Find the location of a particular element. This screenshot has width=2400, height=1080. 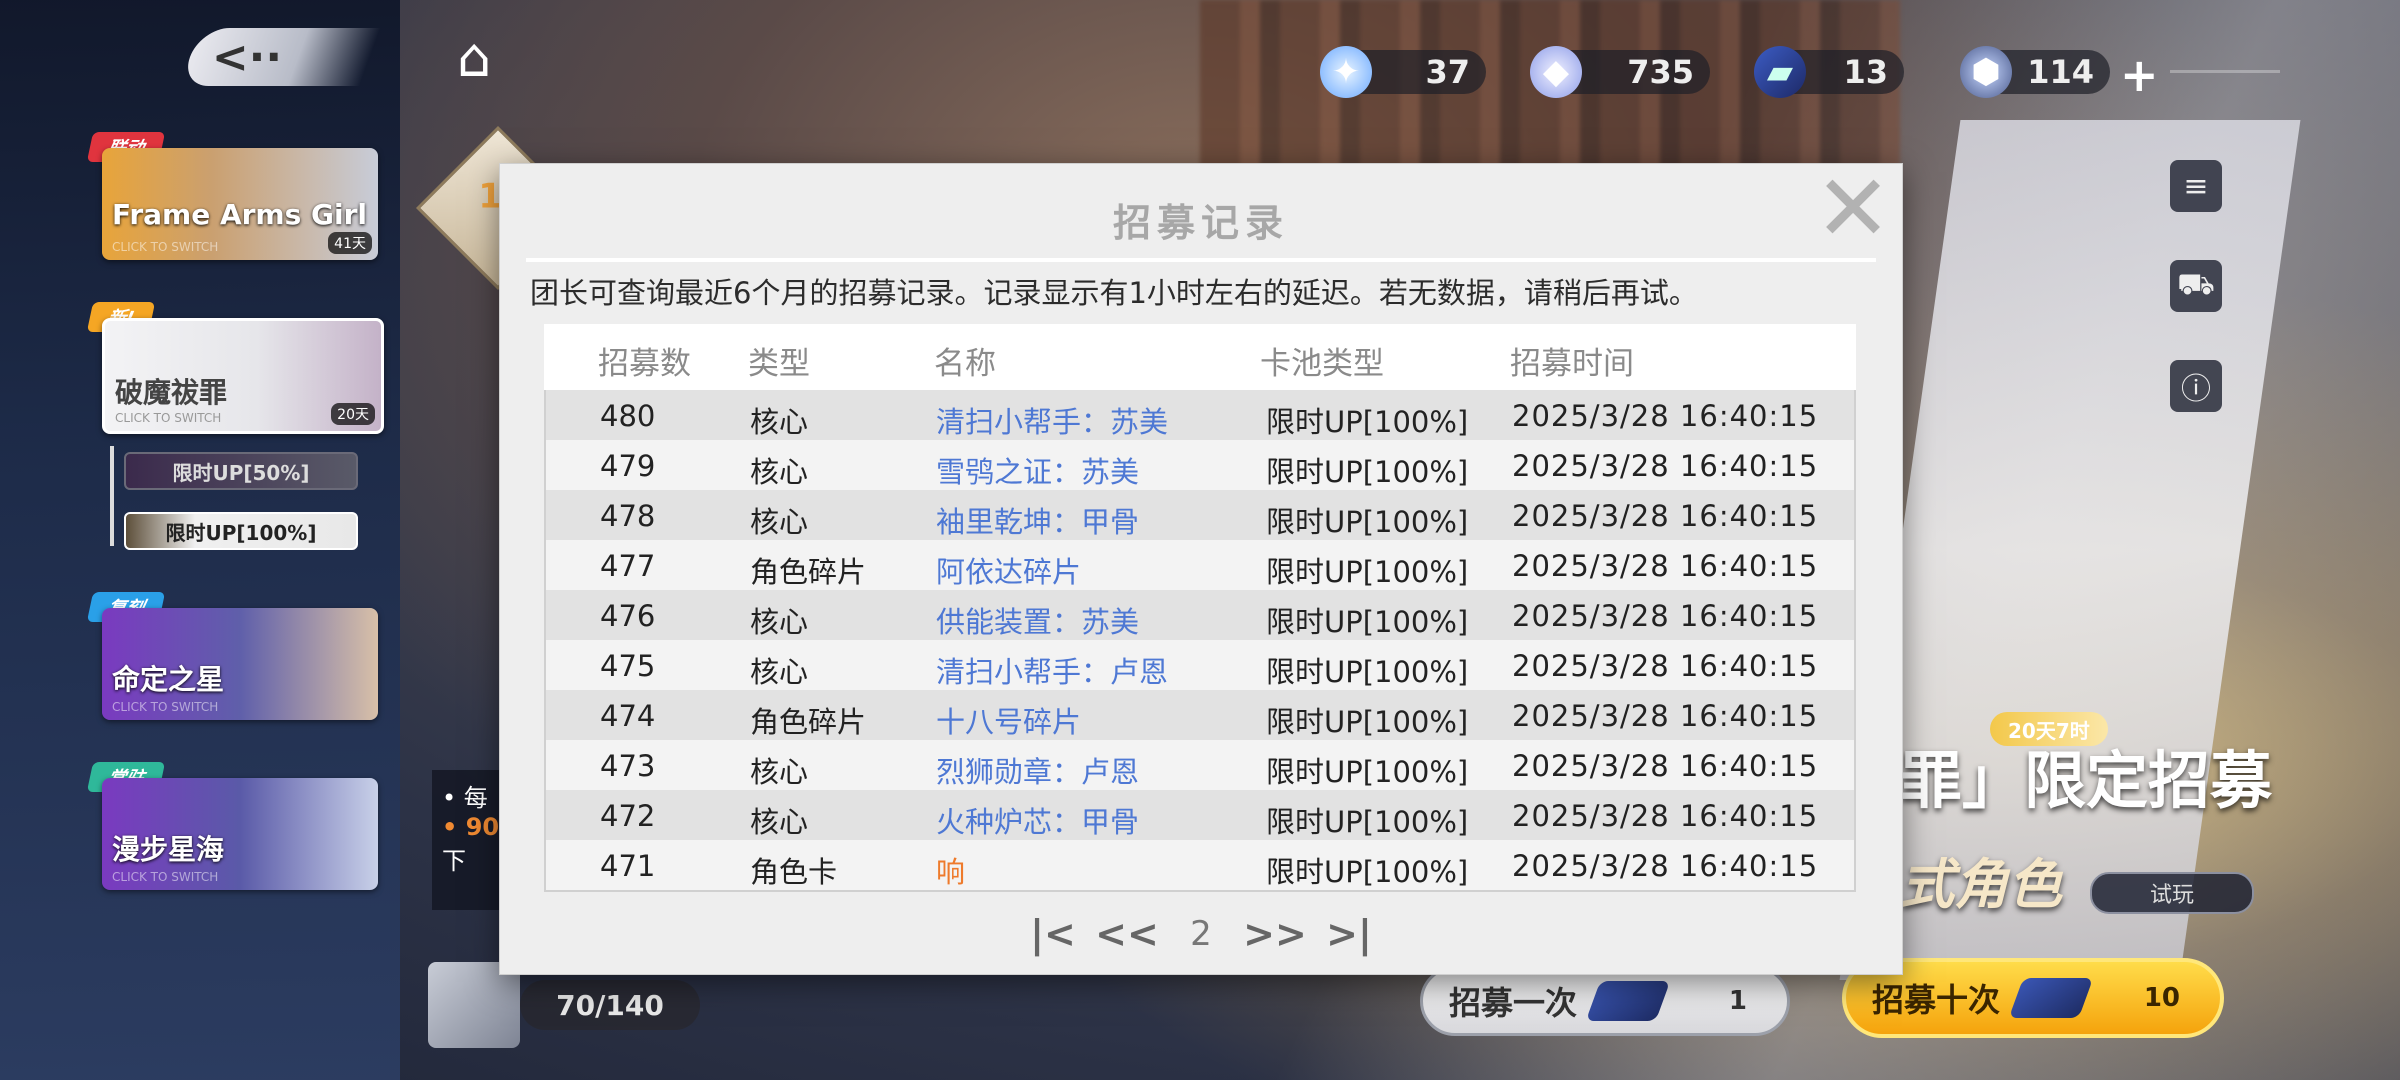

subpool-up-50: 限时UP[50%] is located at coordinates (241, 471).